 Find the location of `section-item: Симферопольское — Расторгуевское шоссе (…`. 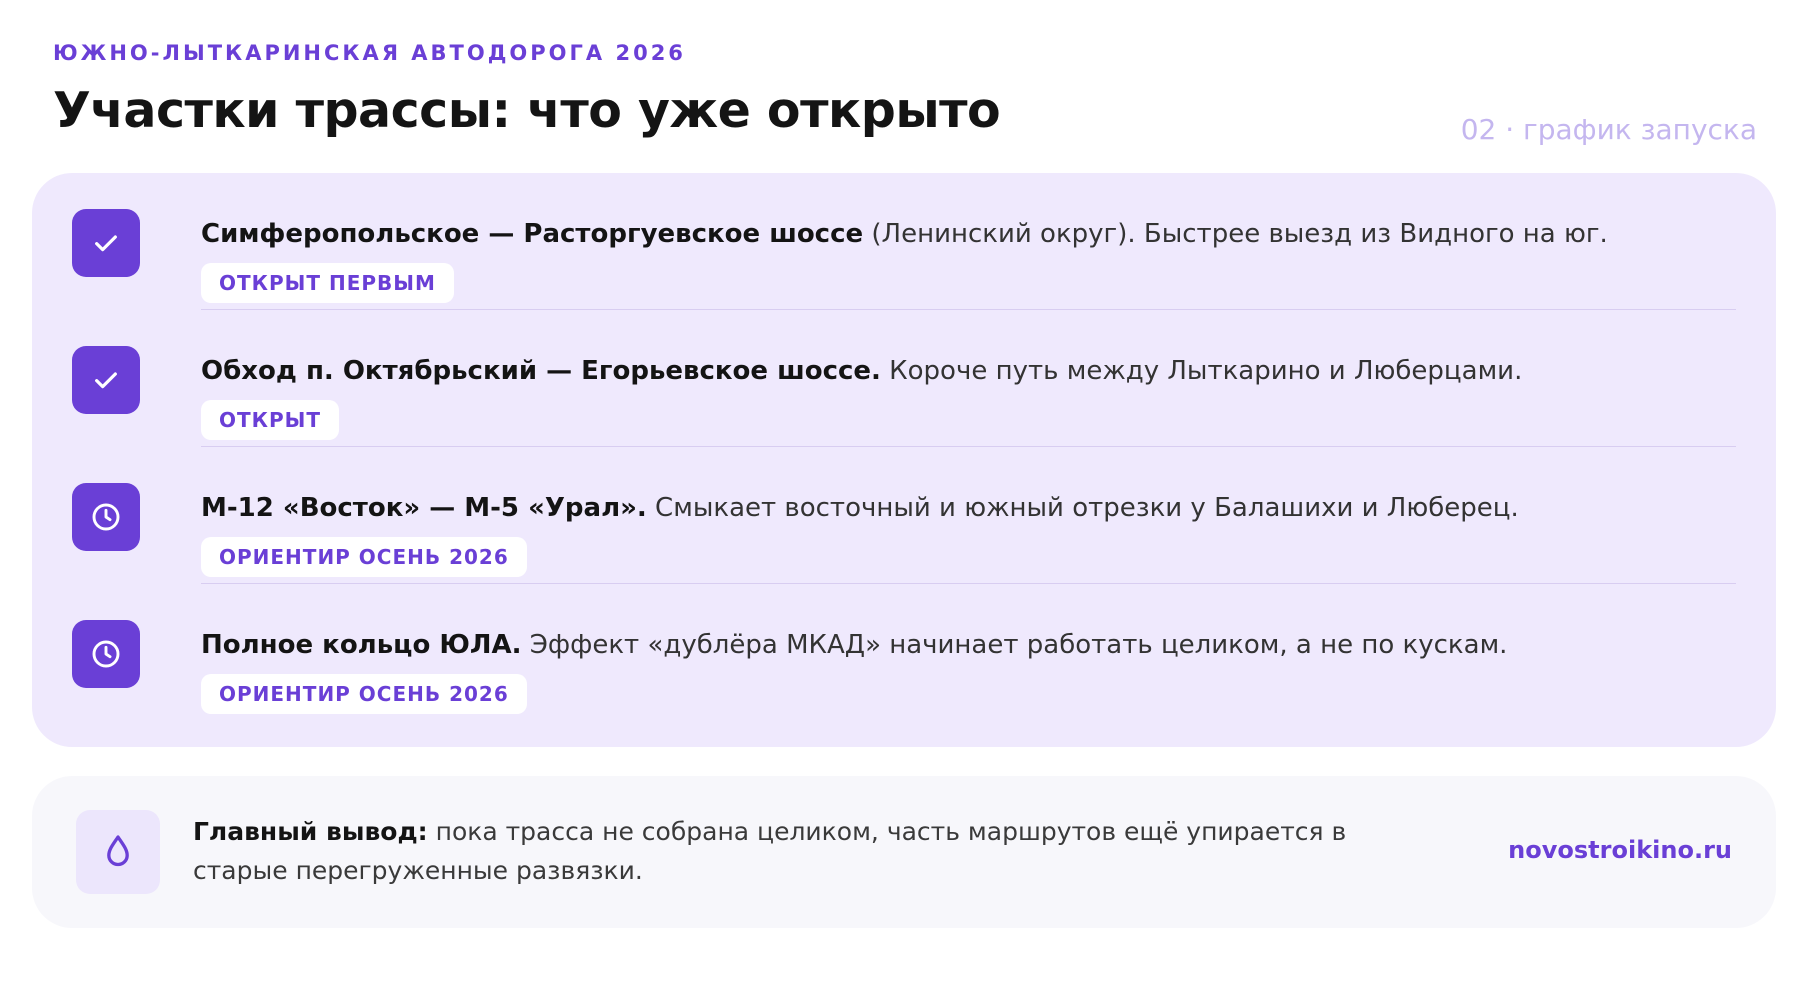

section-item: Симферопольское — Расторгуевское шоссе (… is located at coordinates (904, 241).